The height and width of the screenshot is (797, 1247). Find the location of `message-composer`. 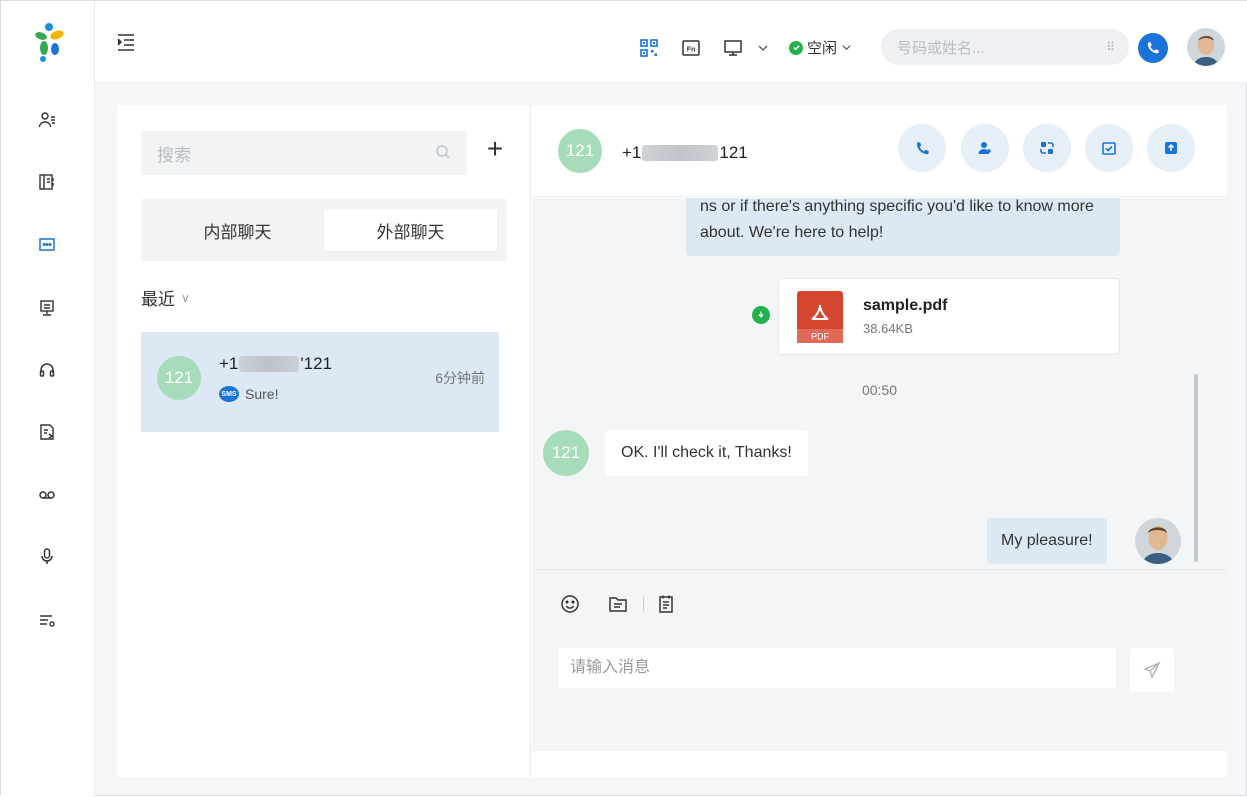

message-composer is located at coordinates (879, 660).